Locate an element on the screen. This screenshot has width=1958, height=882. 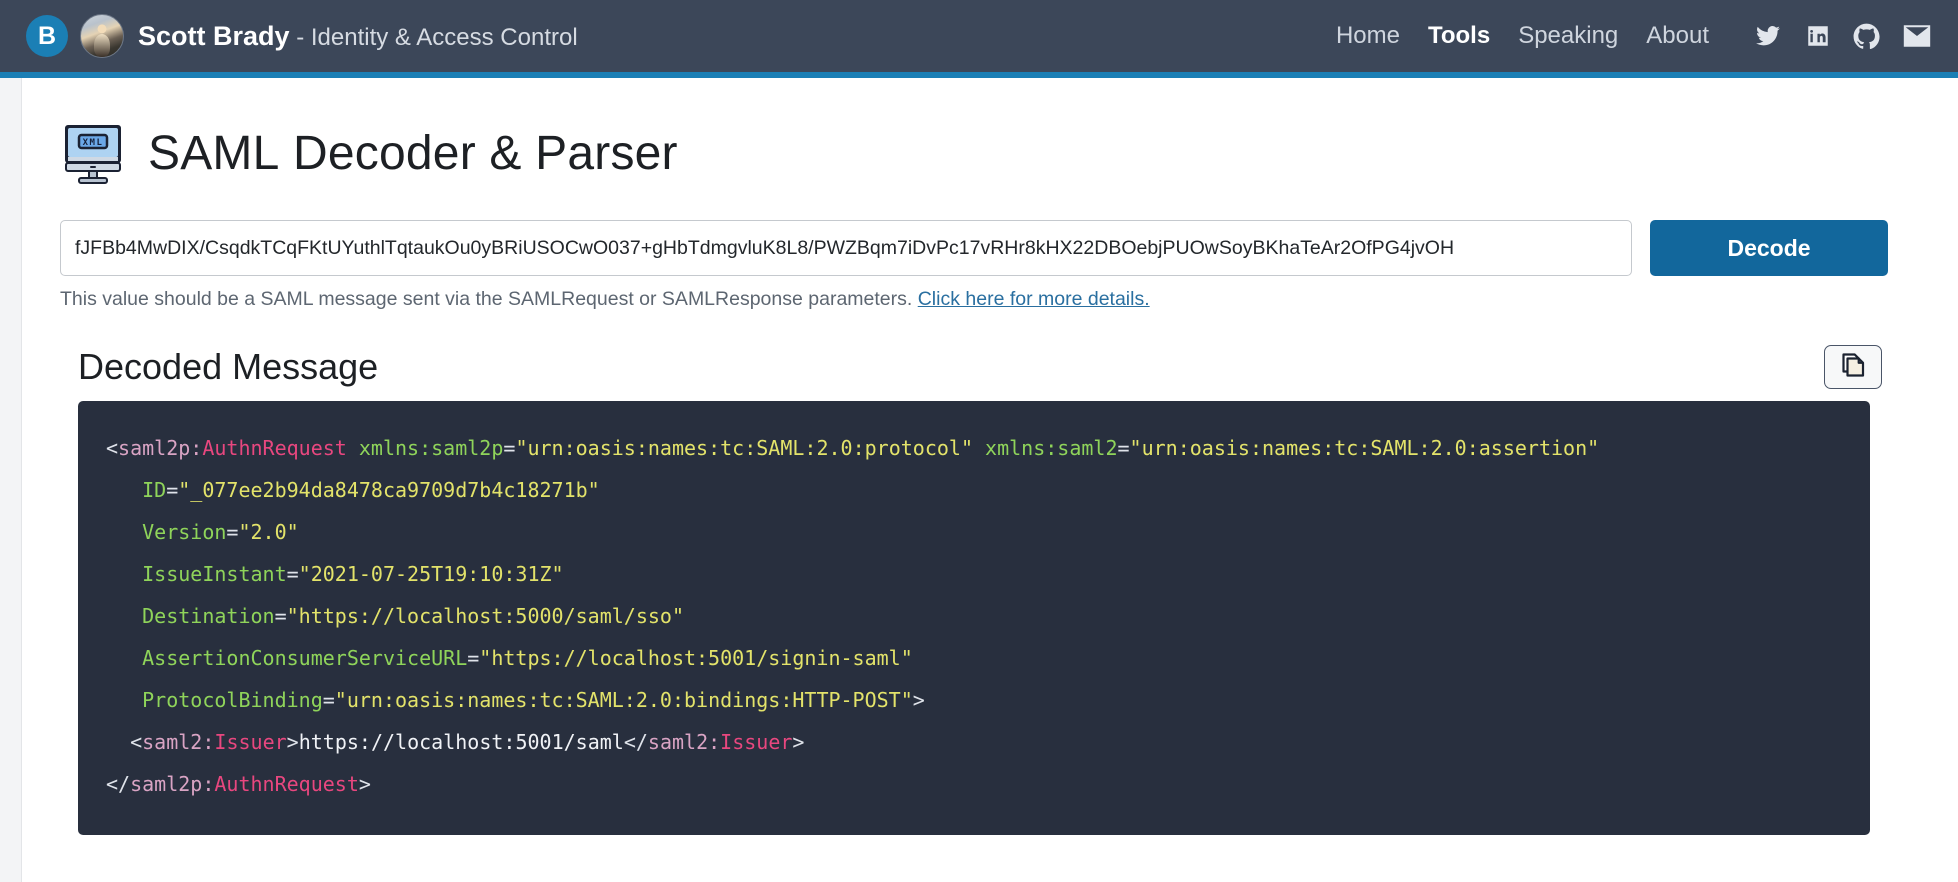
nav-item-about: About is located at coordinates (1677, 36).